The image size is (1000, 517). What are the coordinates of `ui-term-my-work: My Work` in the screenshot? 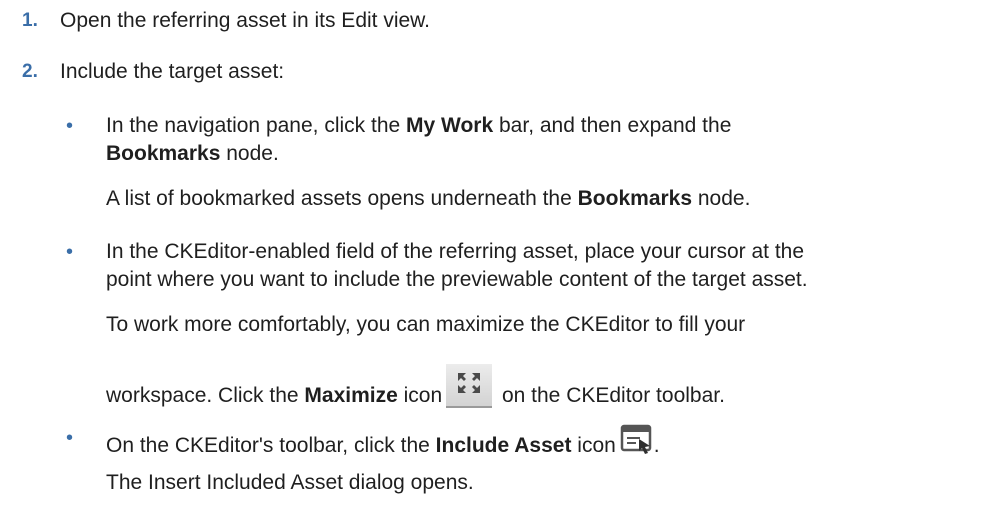 It's located at (450, 125).